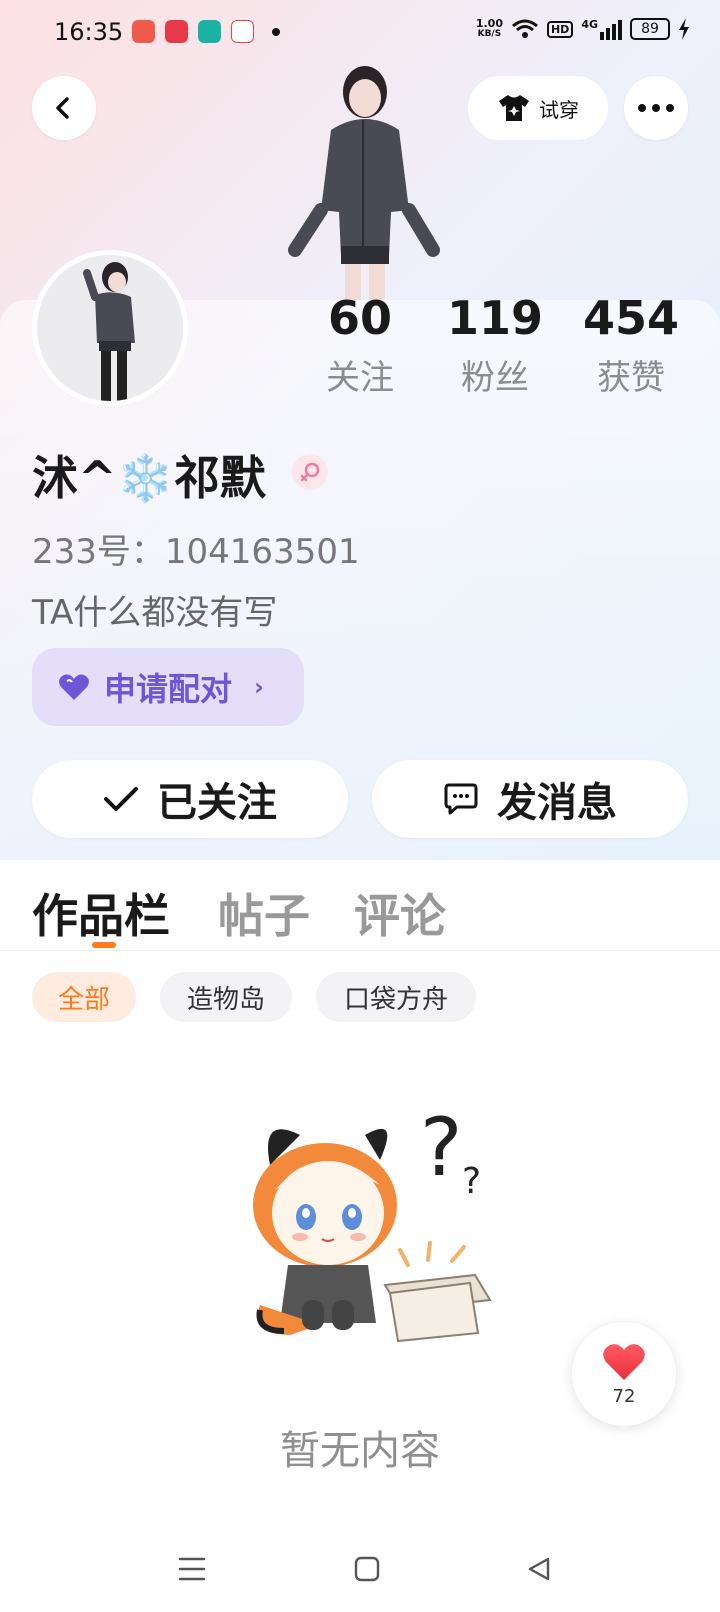 This screenshot has width=720, height=1612. I want to click on message-button: 发消息, so click(530, 799).